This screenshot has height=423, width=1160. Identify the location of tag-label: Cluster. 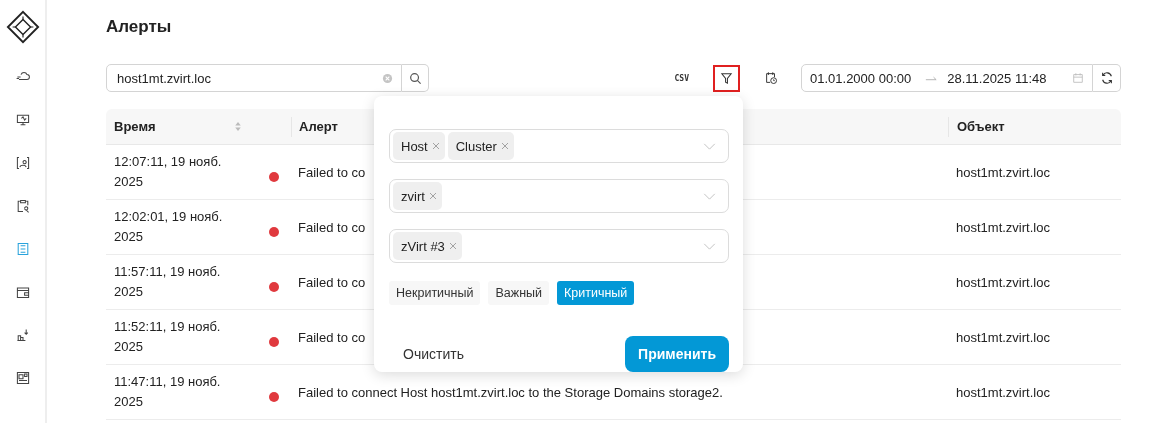
(476, 146).